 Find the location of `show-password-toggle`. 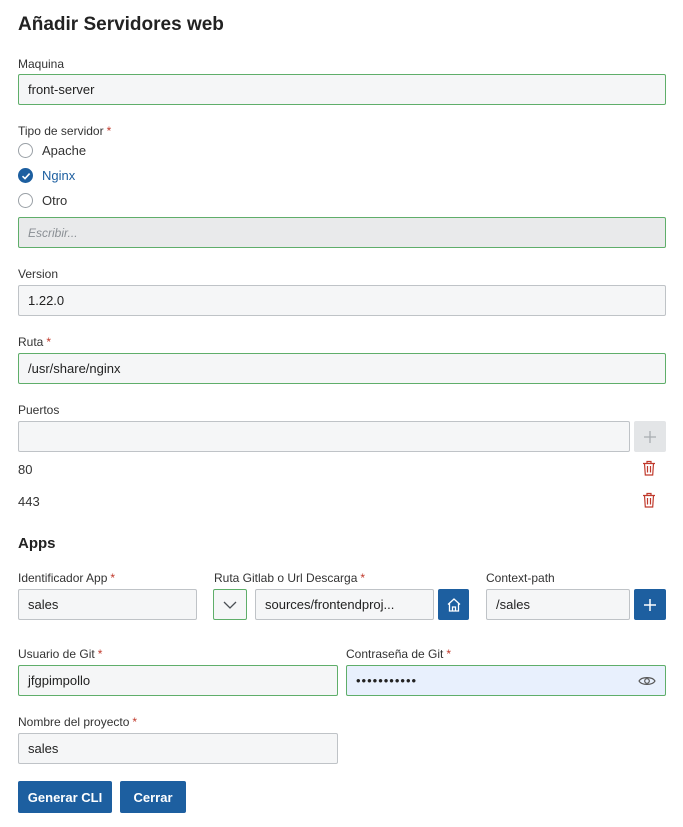

show-password-toggle is located at coordinates (647, 681).